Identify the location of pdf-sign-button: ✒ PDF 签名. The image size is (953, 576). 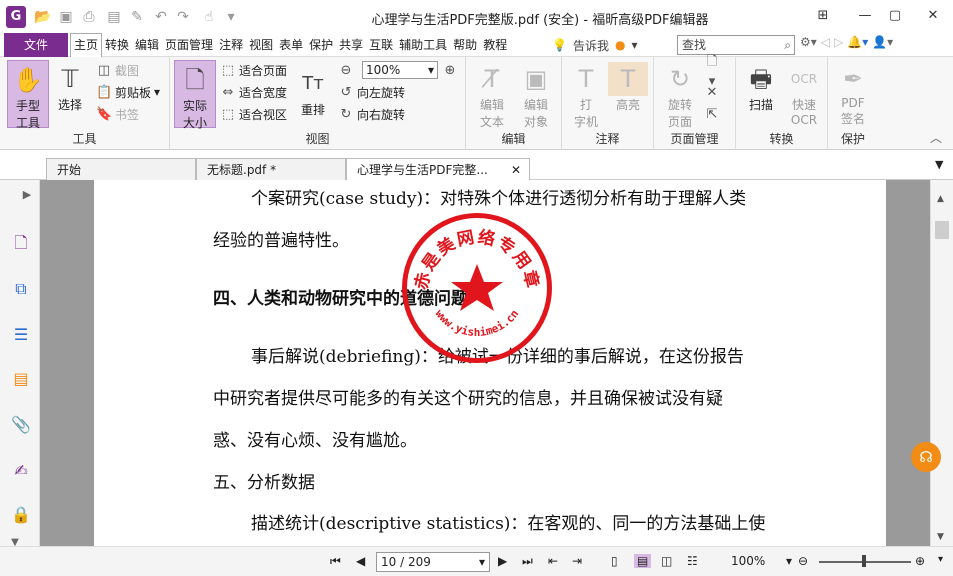
(853, 94).